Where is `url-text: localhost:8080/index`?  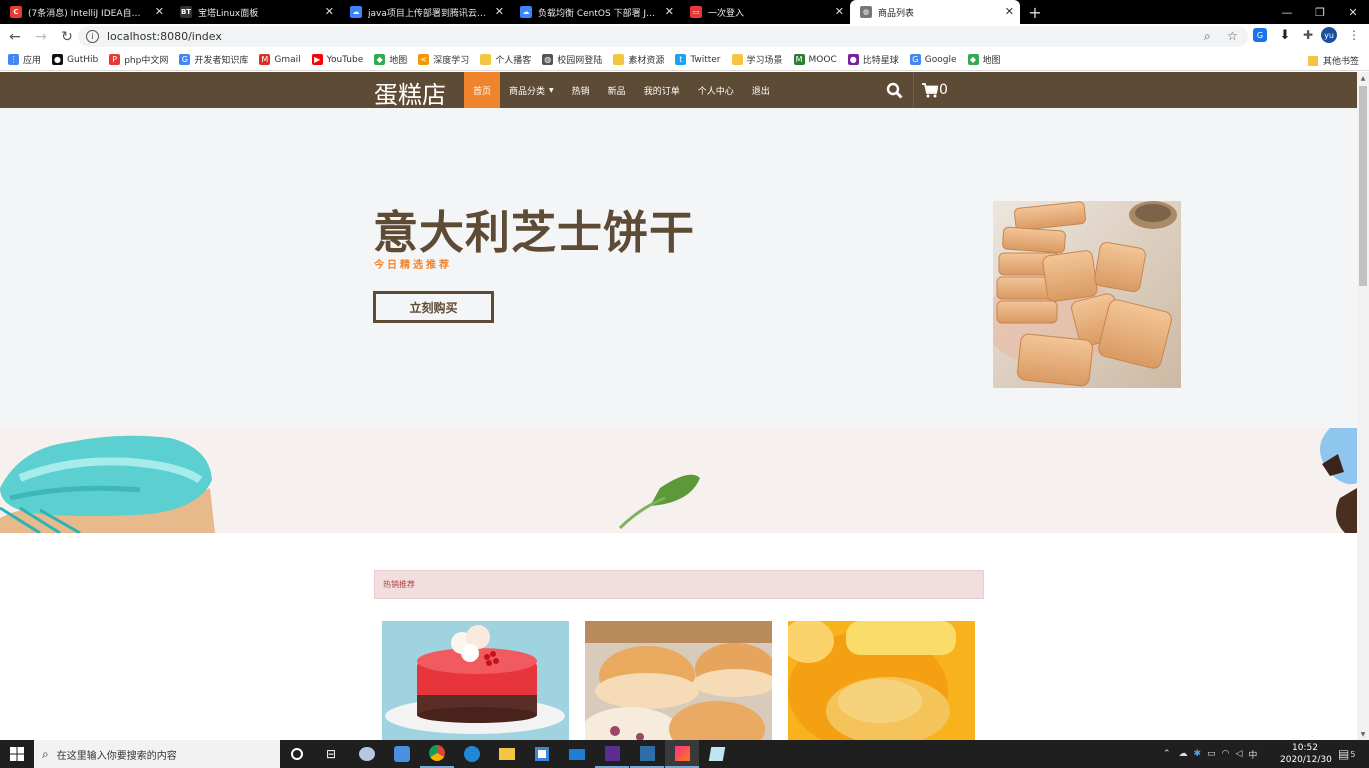 url-text: localhost:8080/index is located at coordinates (164, 36).